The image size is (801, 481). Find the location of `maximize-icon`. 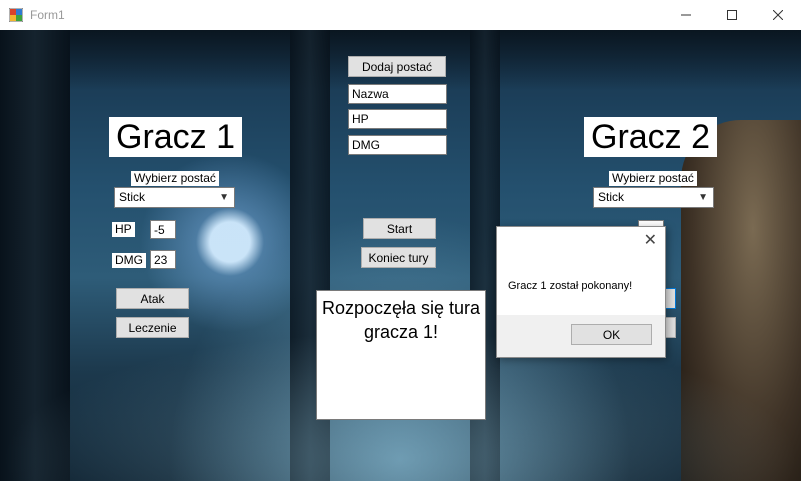

maximize-icon is located at coordinates (732, 15).